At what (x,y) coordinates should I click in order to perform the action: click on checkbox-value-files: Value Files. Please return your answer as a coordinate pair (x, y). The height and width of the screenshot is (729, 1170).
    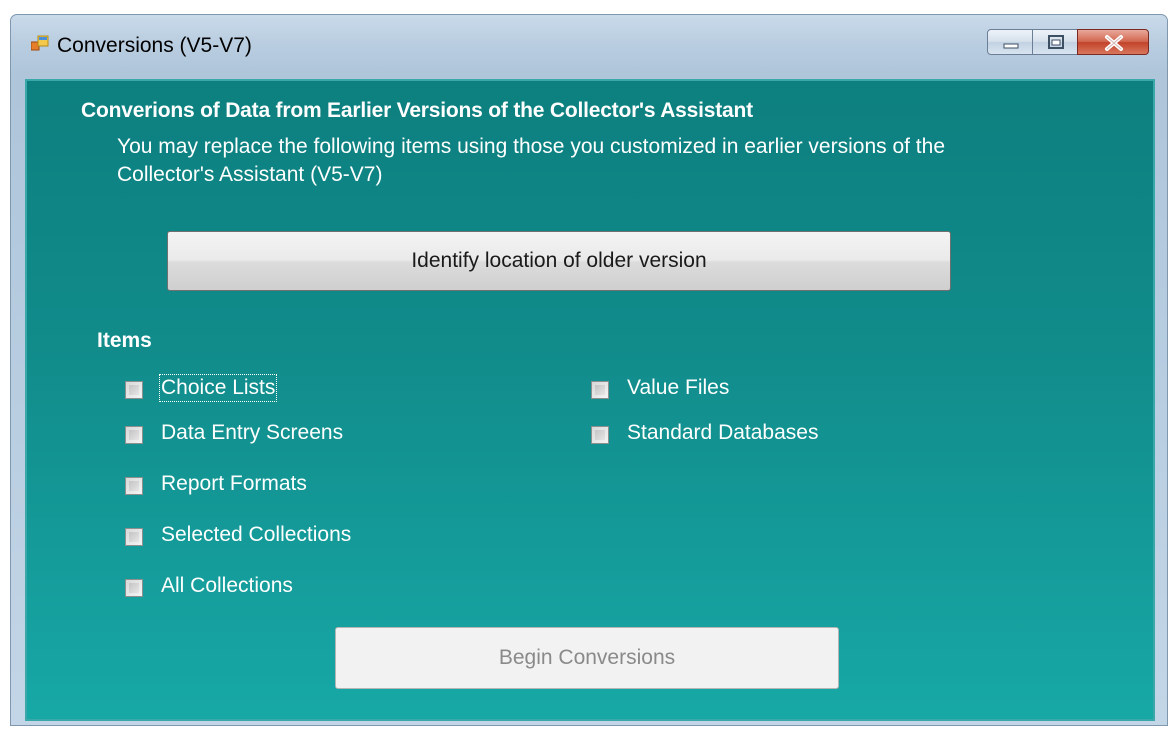
    Looking at the image, I should click on (701, 390).